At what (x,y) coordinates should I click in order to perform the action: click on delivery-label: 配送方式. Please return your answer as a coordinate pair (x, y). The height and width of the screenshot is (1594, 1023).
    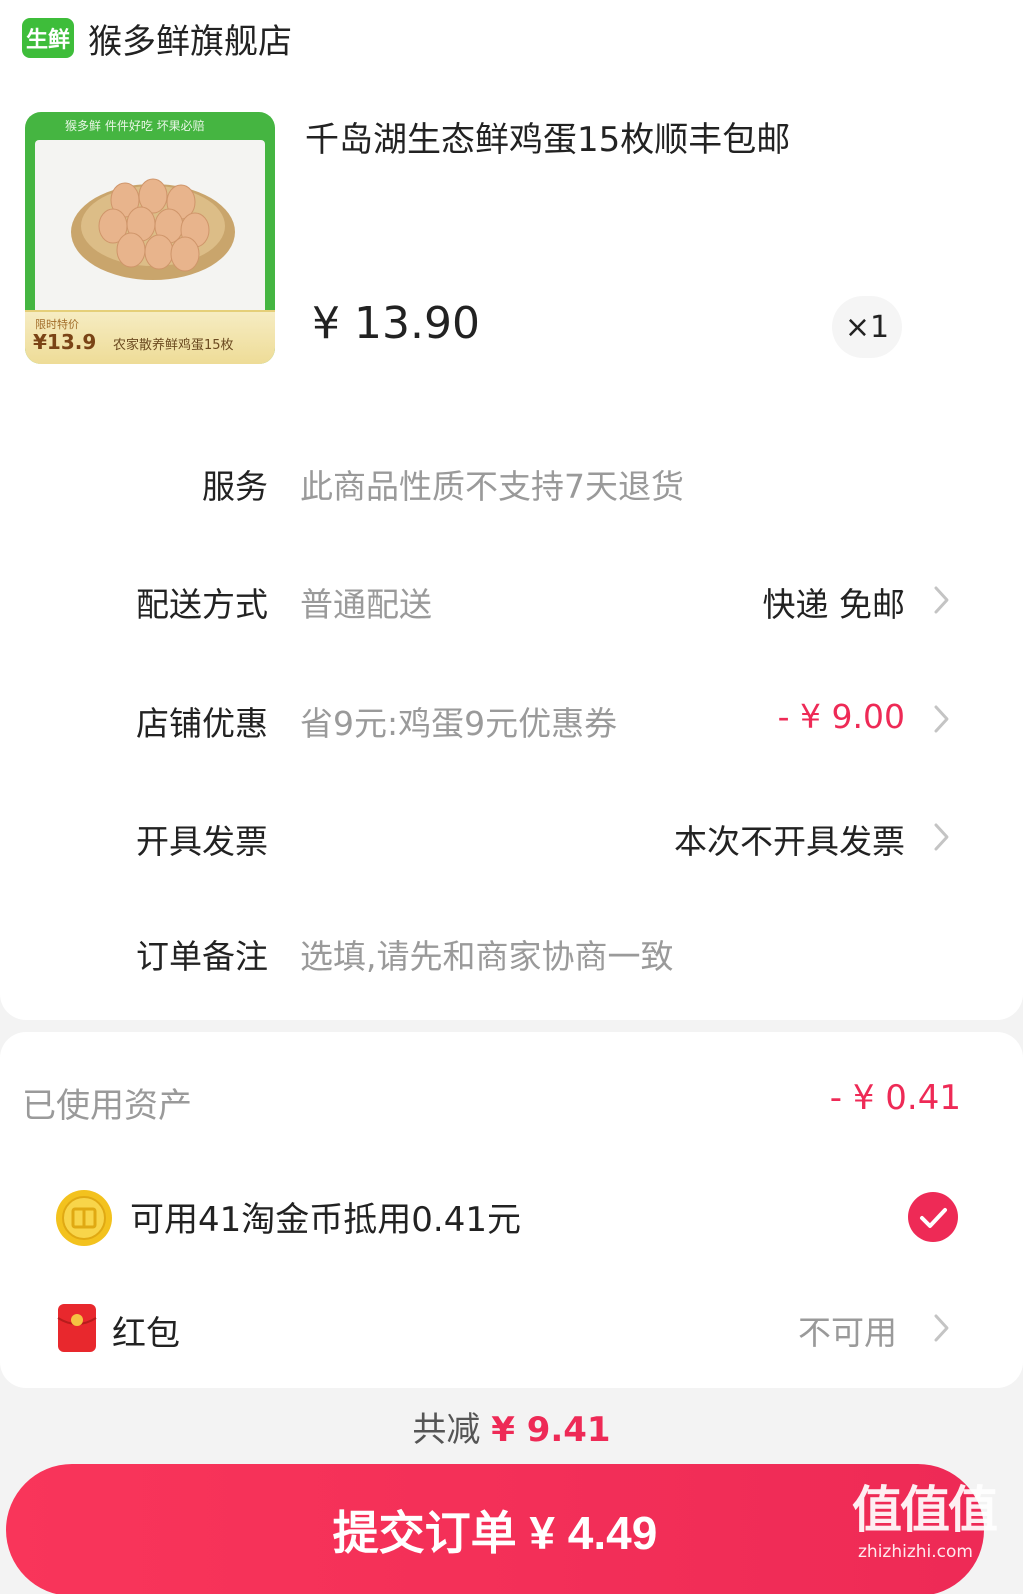
    Looking at the image, I should click on (202, 604).